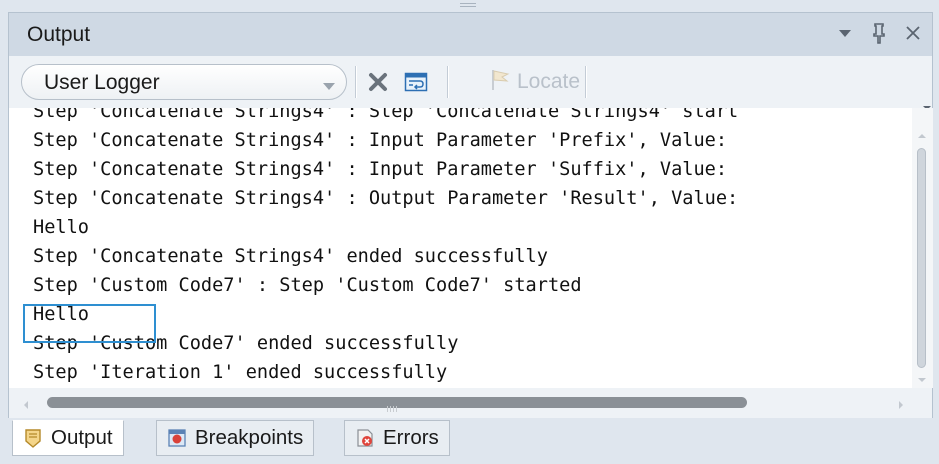 Image resolution: width=939 pixels, height=464 pixels. Describe the element at coordinates (386, 115) in the screenshot. I see `log-line: Step 'Concatenate Strings4'` at that location.